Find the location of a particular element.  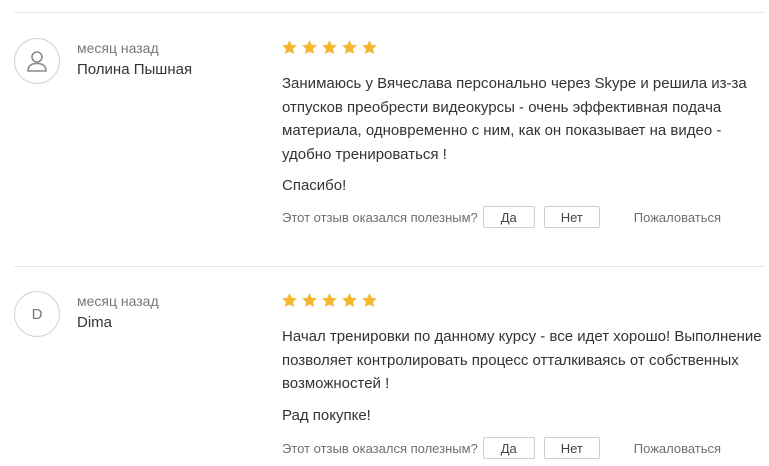

review-author: Dima is located at coordinates (95, 322).